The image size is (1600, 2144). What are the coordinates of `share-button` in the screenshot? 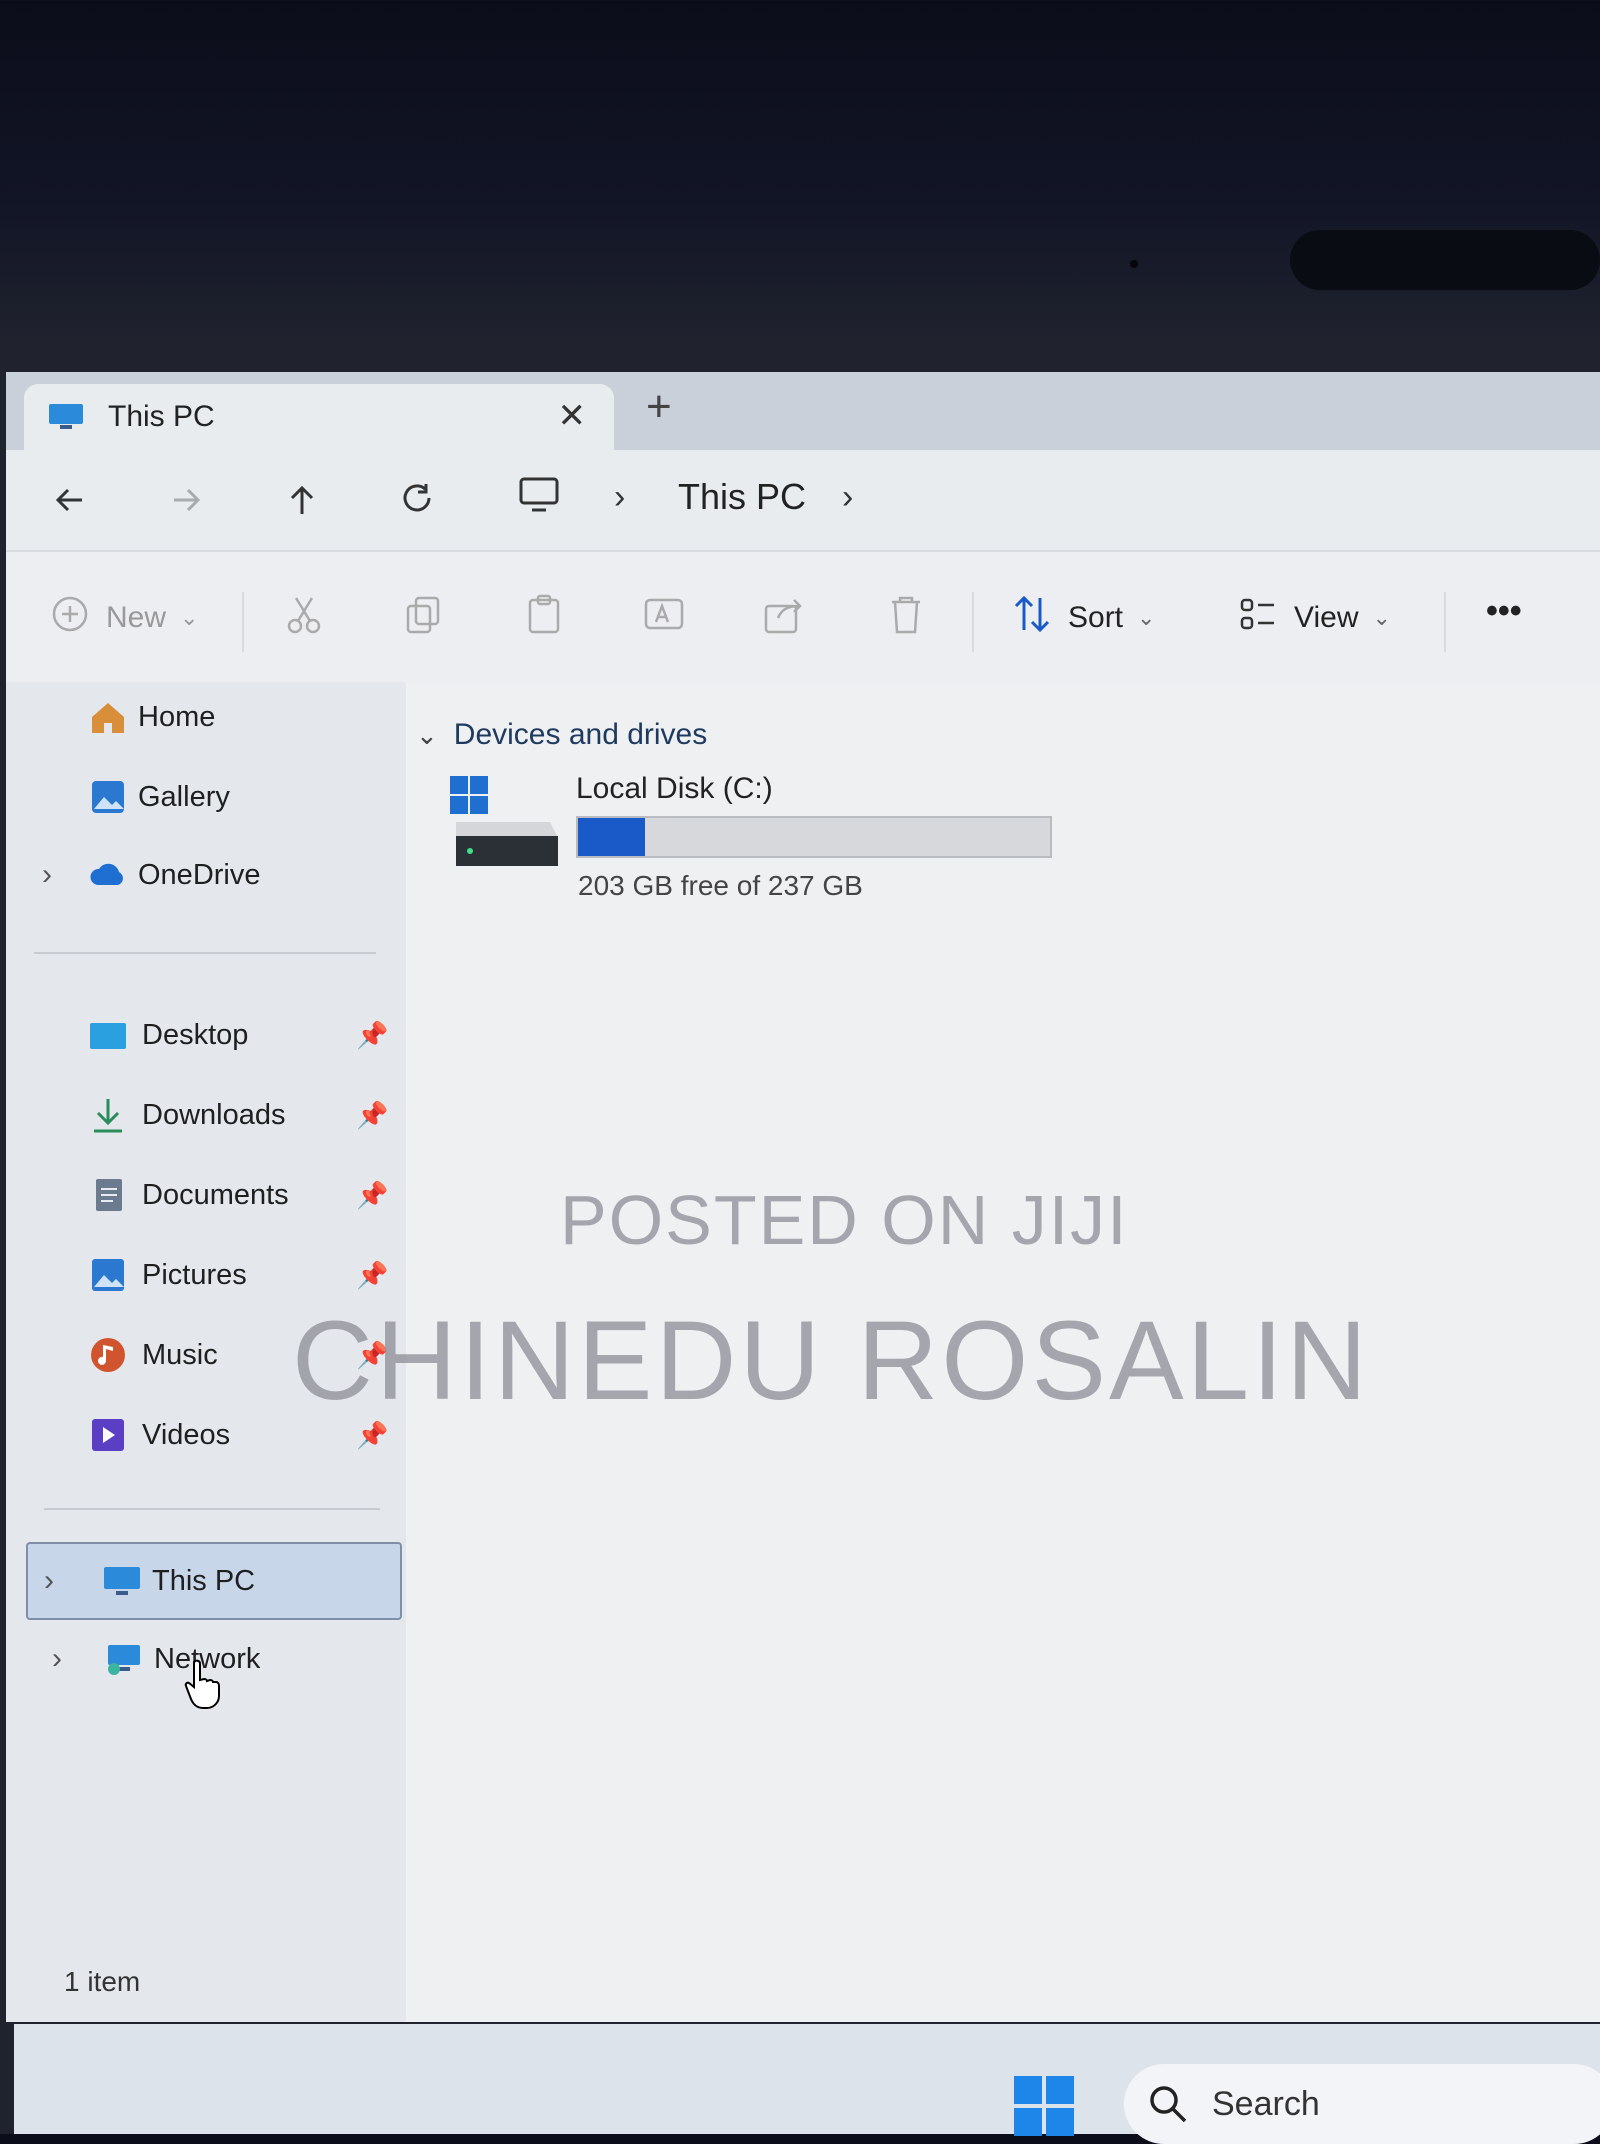 It's located at (784, 618).